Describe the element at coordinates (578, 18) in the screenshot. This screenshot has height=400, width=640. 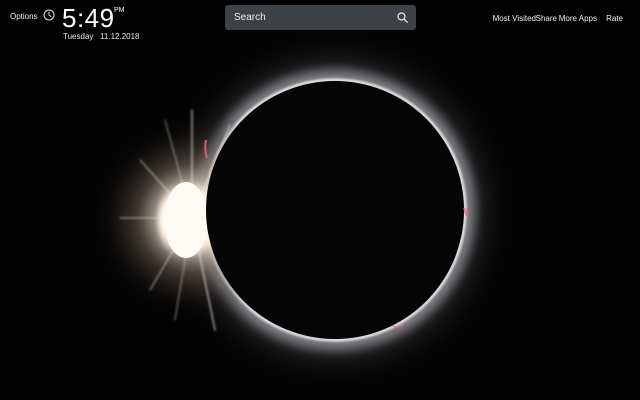
I see `more-apps-link: More Apps` at that location.